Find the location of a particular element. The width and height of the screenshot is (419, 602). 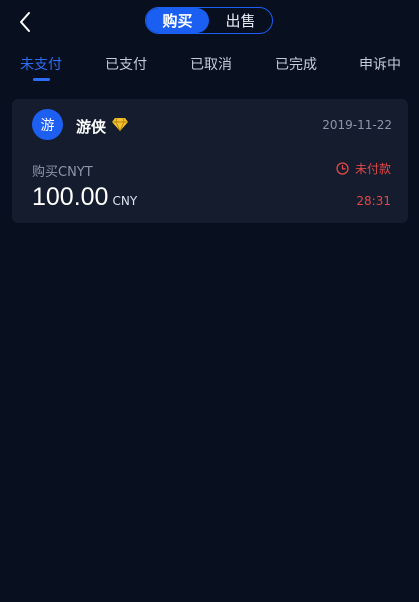

order-type: 购买CNYT is located at coordinates (62, 172).